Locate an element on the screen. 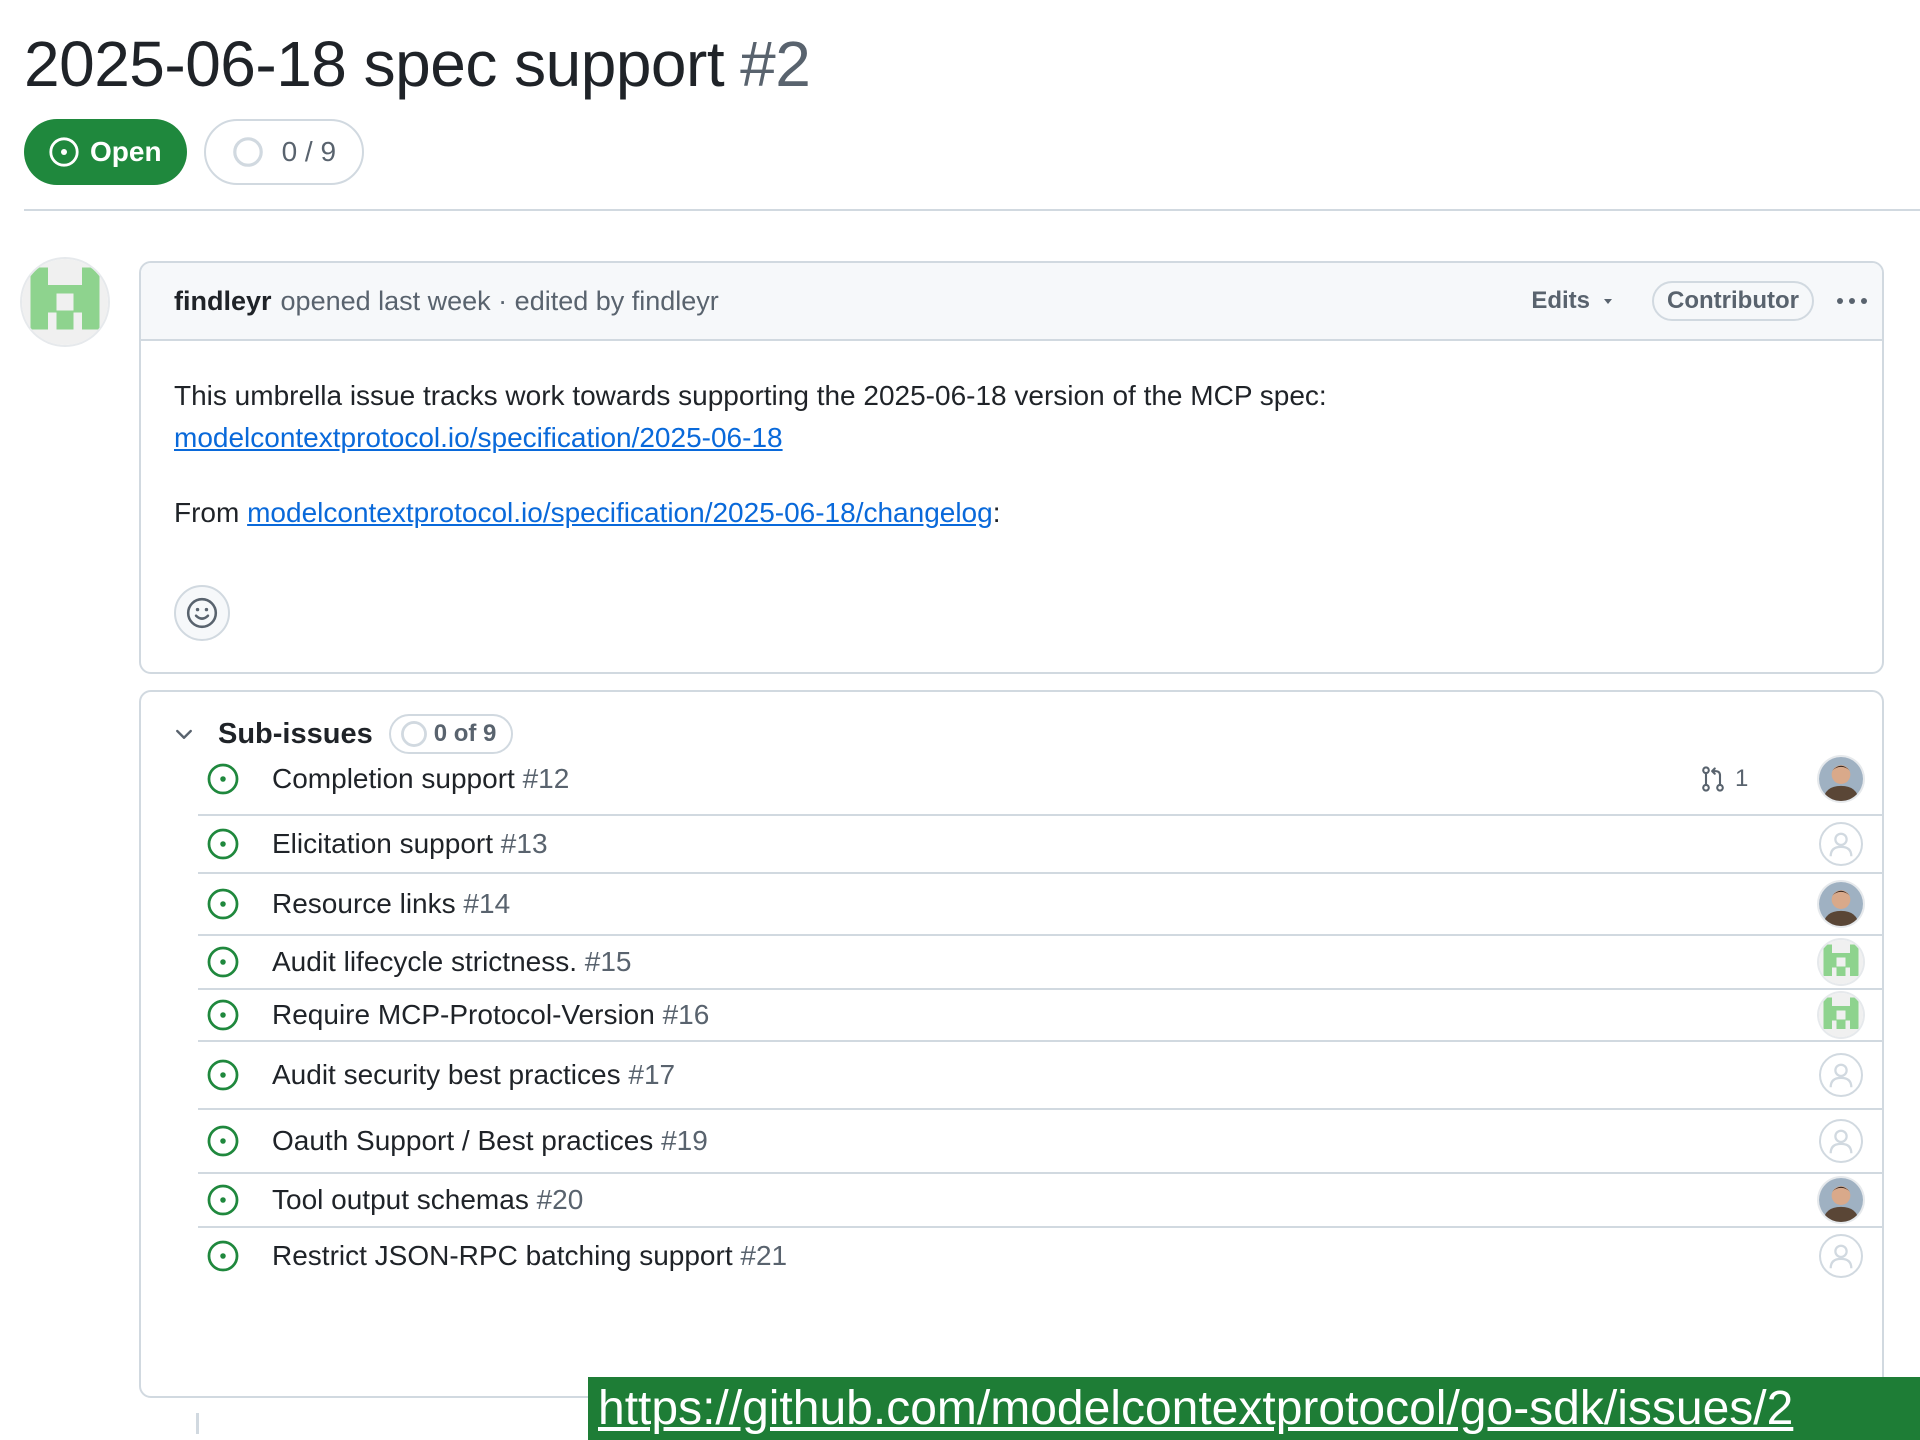 Image resolution: width=1920 pixels, height=1440 pixels. sub-issue-number: #16 is located at coordinates (686, 1014).